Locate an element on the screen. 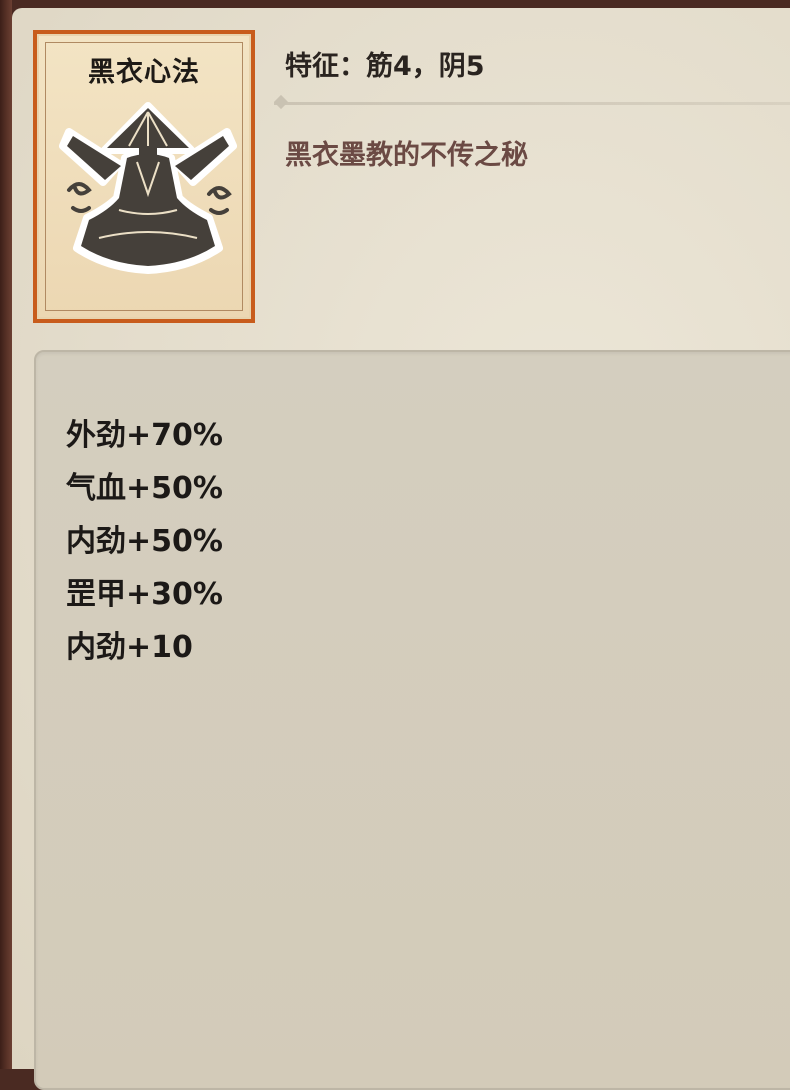 This screenshot has height=1090, width=790. skill-card-face: 黑衣心法 is located at coordinates (144, 176).